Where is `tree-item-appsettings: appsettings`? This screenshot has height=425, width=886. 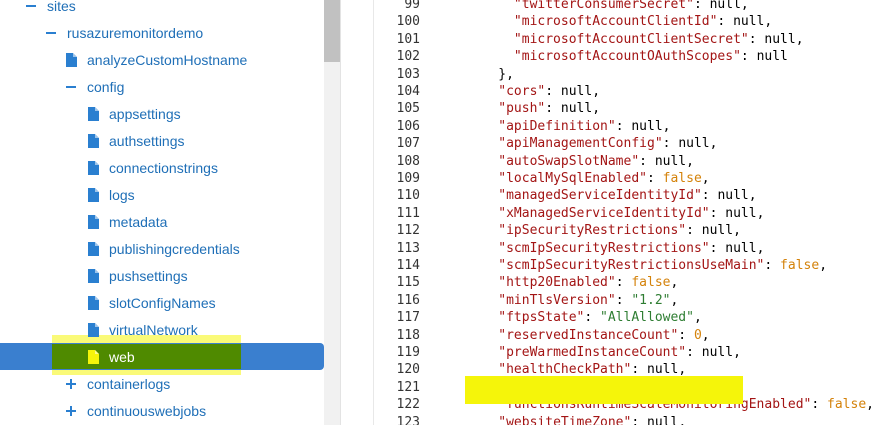
tree-item-appsettings: appsettings is located at coordinates (162, 113).